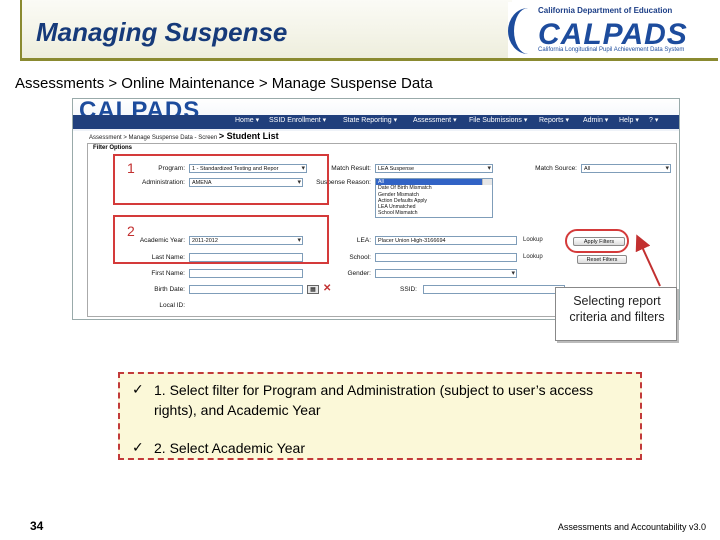  I want to click on first-name-input, so click(246, 273).